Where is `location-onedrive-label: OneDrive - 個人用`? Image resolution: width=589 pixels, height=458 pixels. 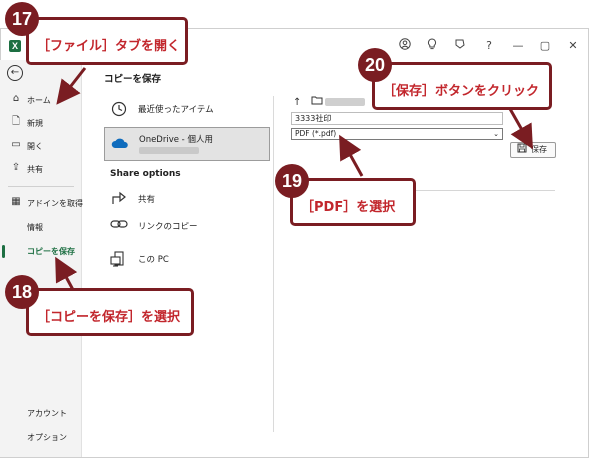 location-onedrive-label: OneDrive - 個人用 is located at coordinates (176, 140).